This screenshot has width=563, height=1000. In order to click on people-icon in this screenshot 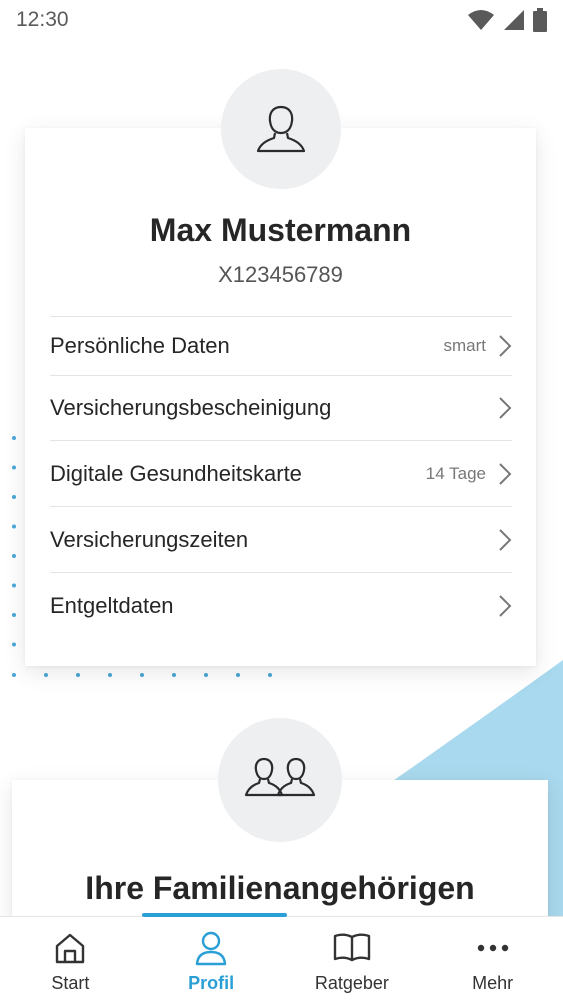, I will do `click(280, 777)`.